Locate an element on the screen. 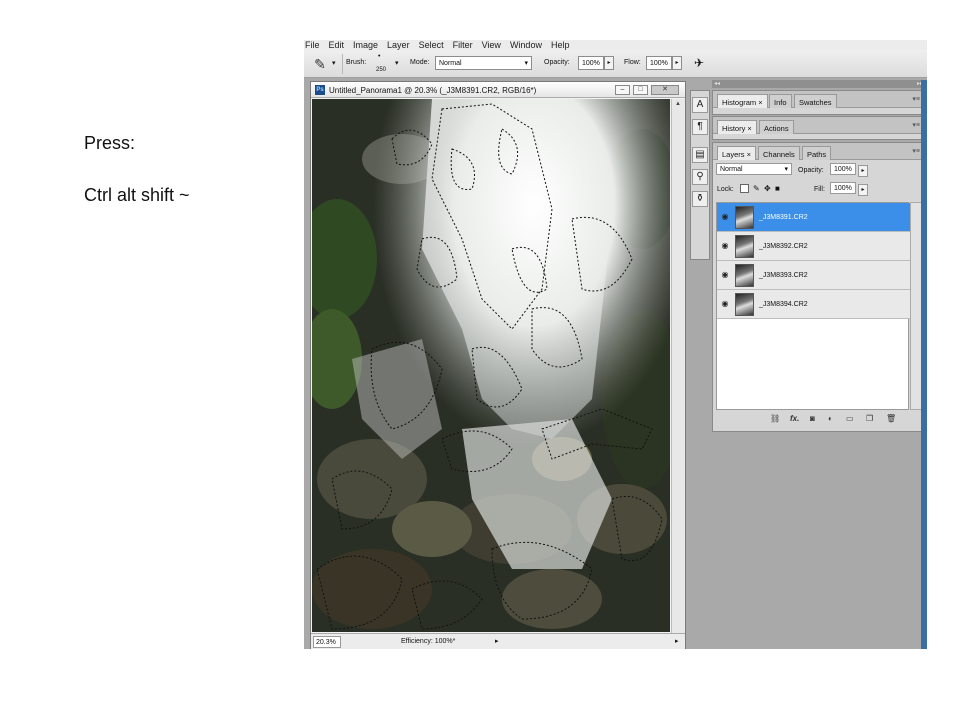 This screenshot has height=720, width=960. layer-row: ◉ _J3M8393.CR2 is located at coordinates (813, 275).